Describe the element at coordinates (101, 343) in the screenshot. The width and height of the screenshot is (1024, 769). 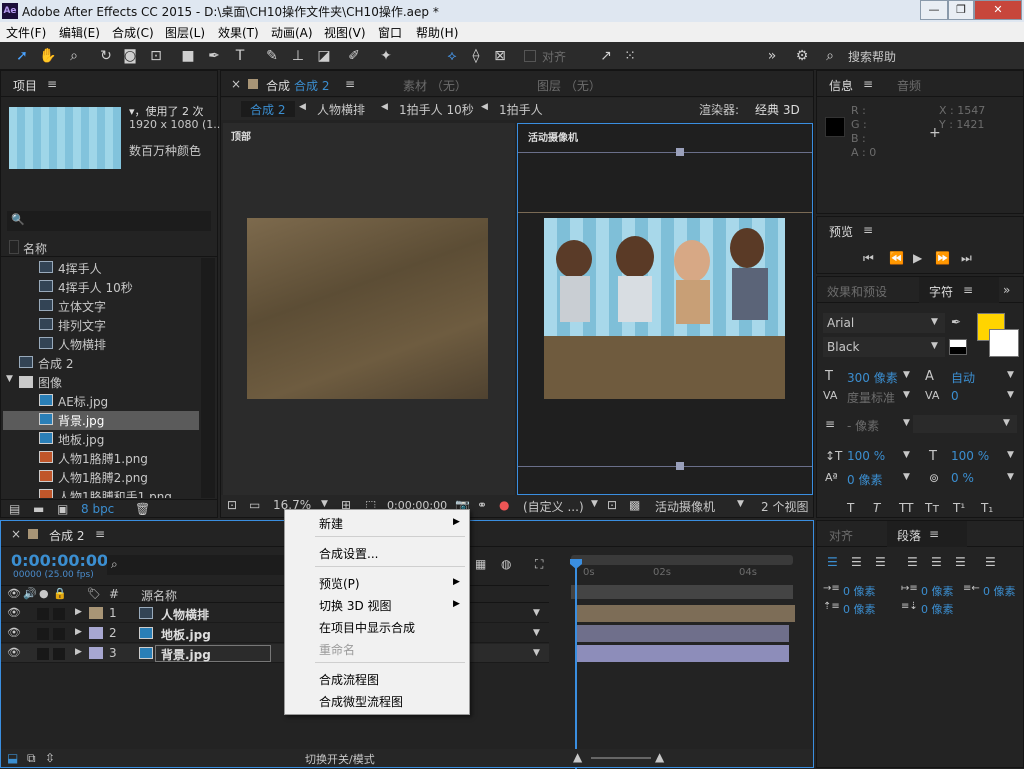
I see `list-item: 人物横排` at that location.